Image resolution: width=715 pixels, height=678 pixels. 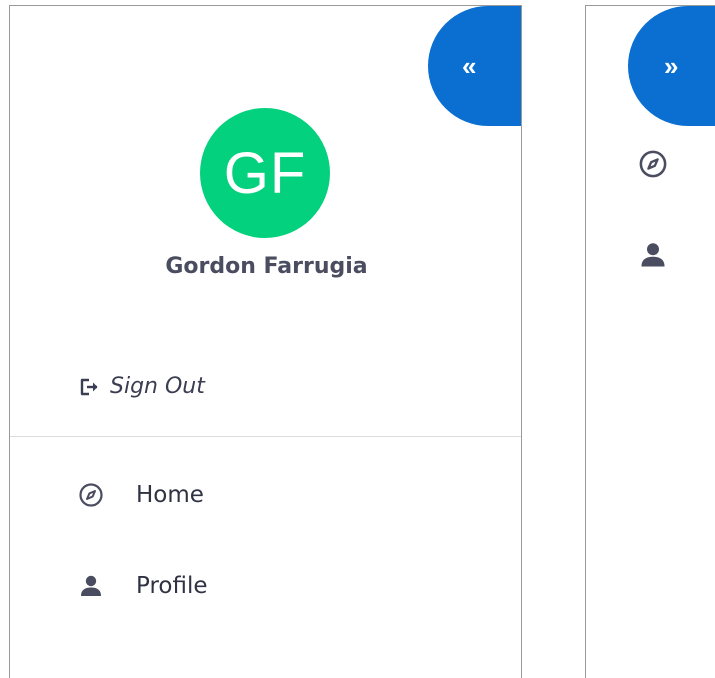 I want to click on expand-sidebar-button: », so click(x=671, y=66).